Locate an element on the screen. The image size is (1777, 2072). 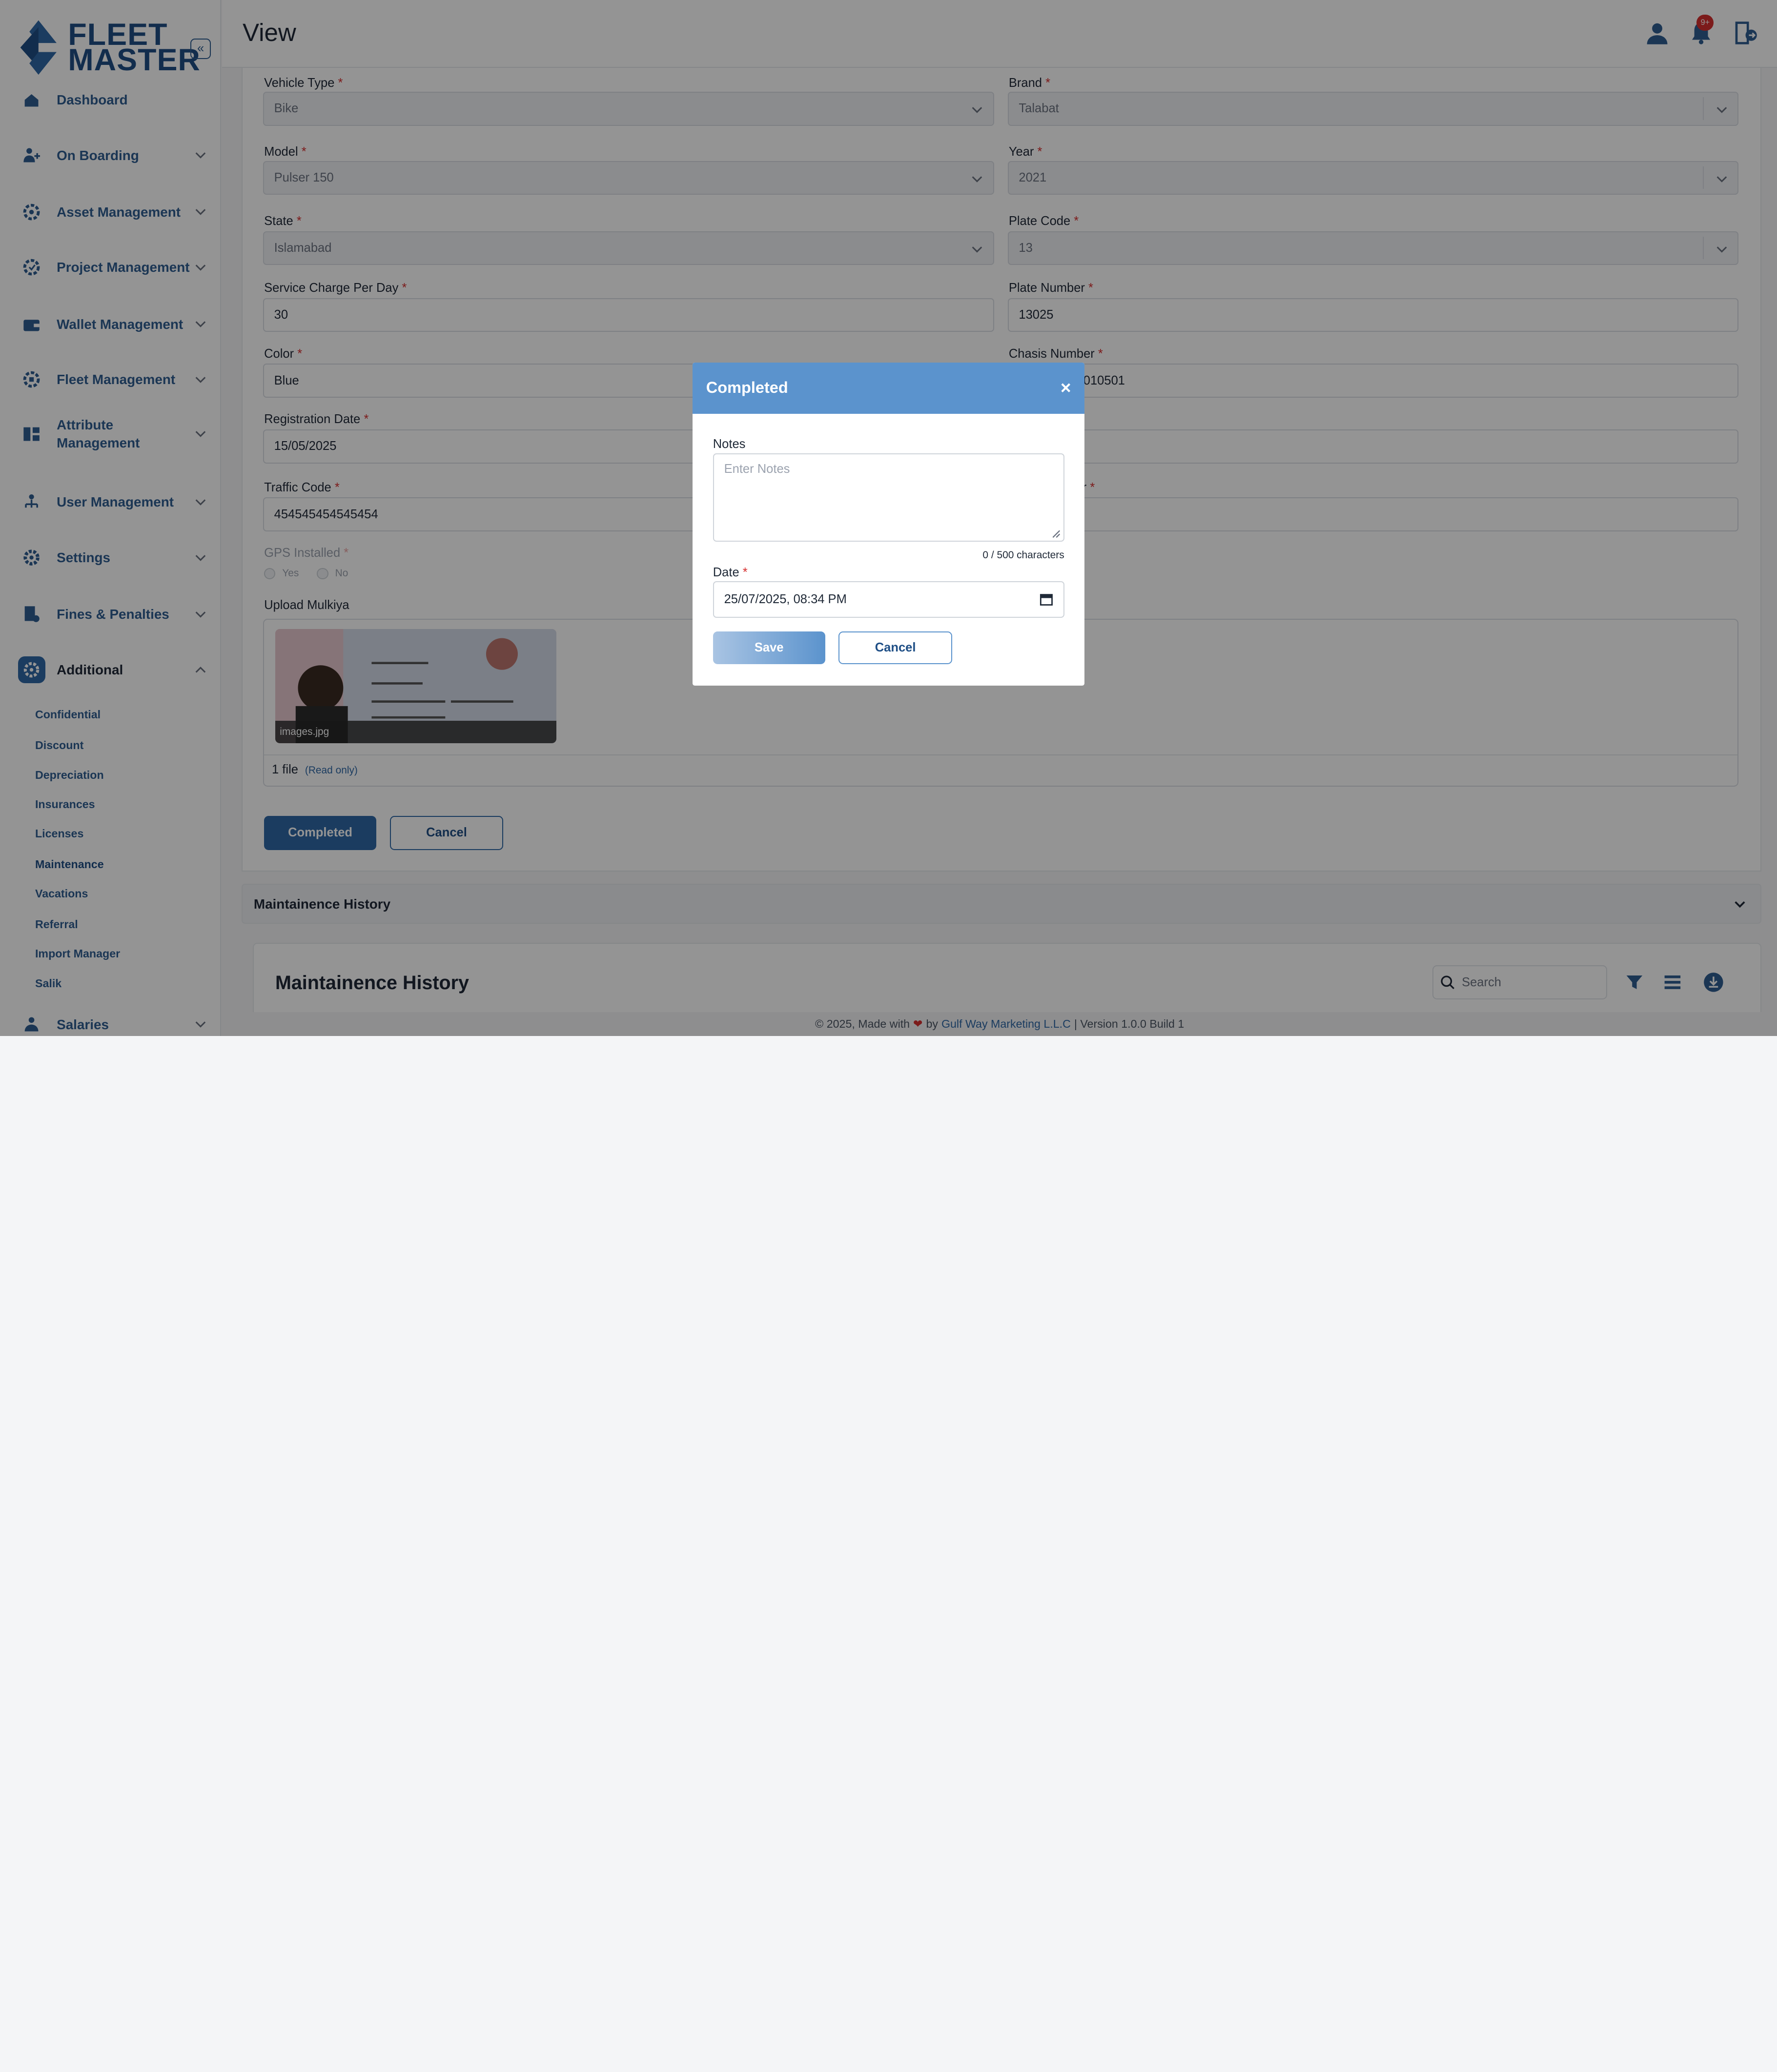
close-icon: × is located at coordinates (1066, 387).